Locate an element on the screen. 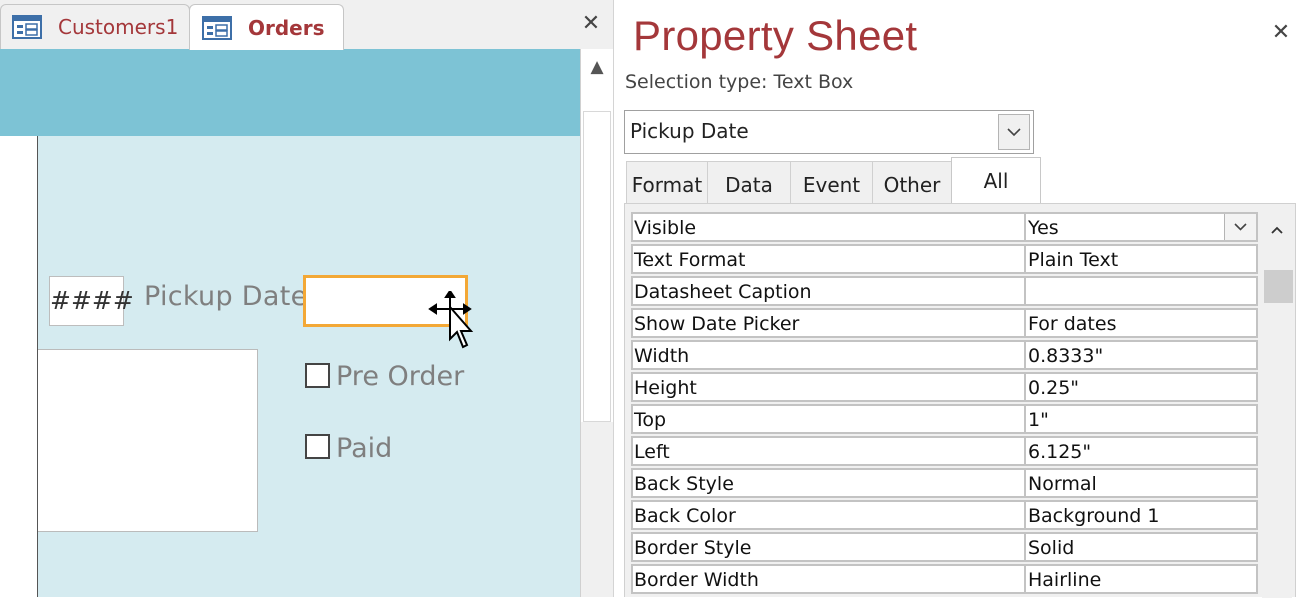  property-row-left: Left 6.125" is located at coordinates (945, 452).